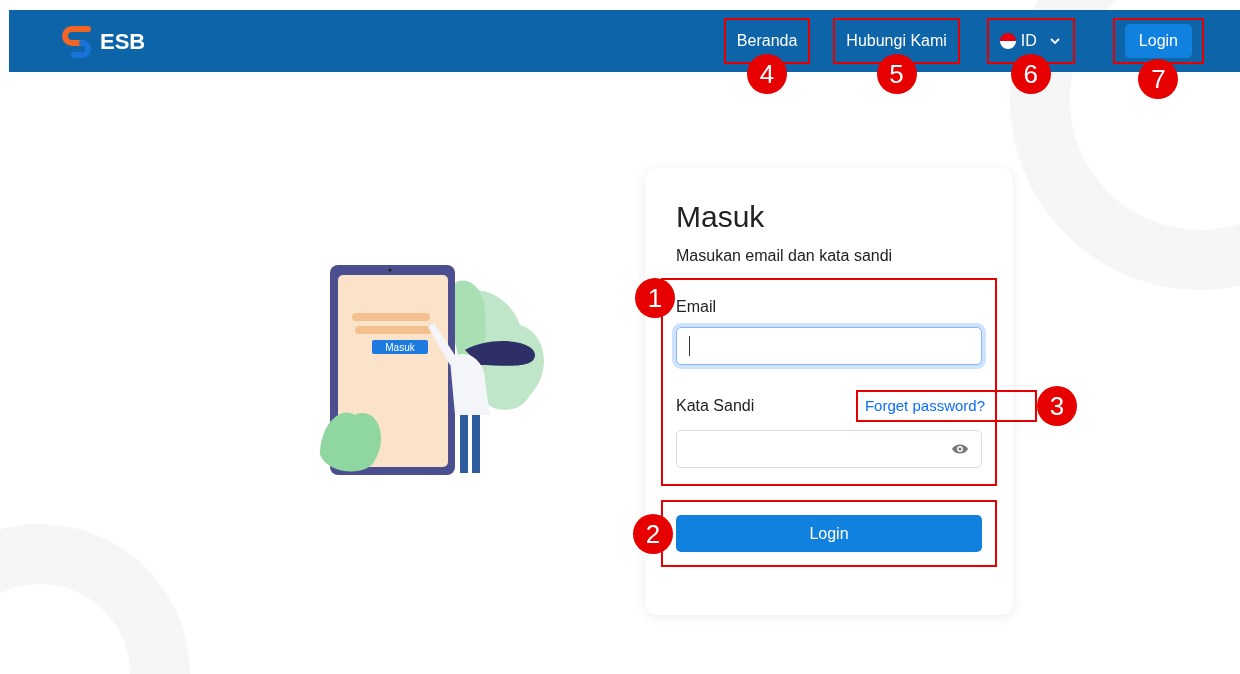 This screenshot has height=674, width=1240. Describe the element at coordinates (896, 74) in the screenshot. I see `callout-number: 5` at that location.